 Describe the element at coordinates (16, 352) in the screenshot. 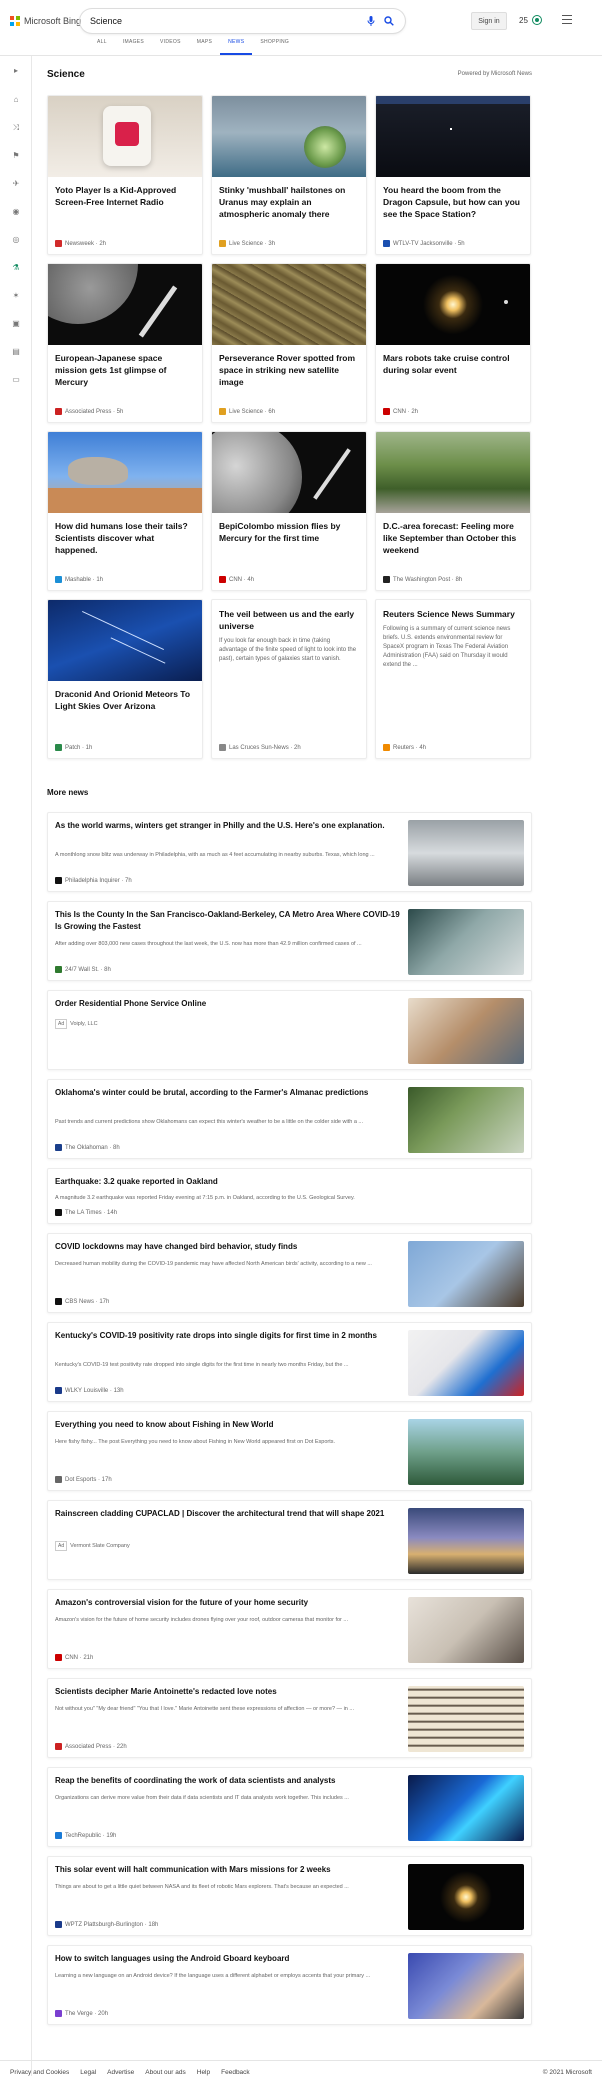

I see `briefcase-icon: ▤` at that location.